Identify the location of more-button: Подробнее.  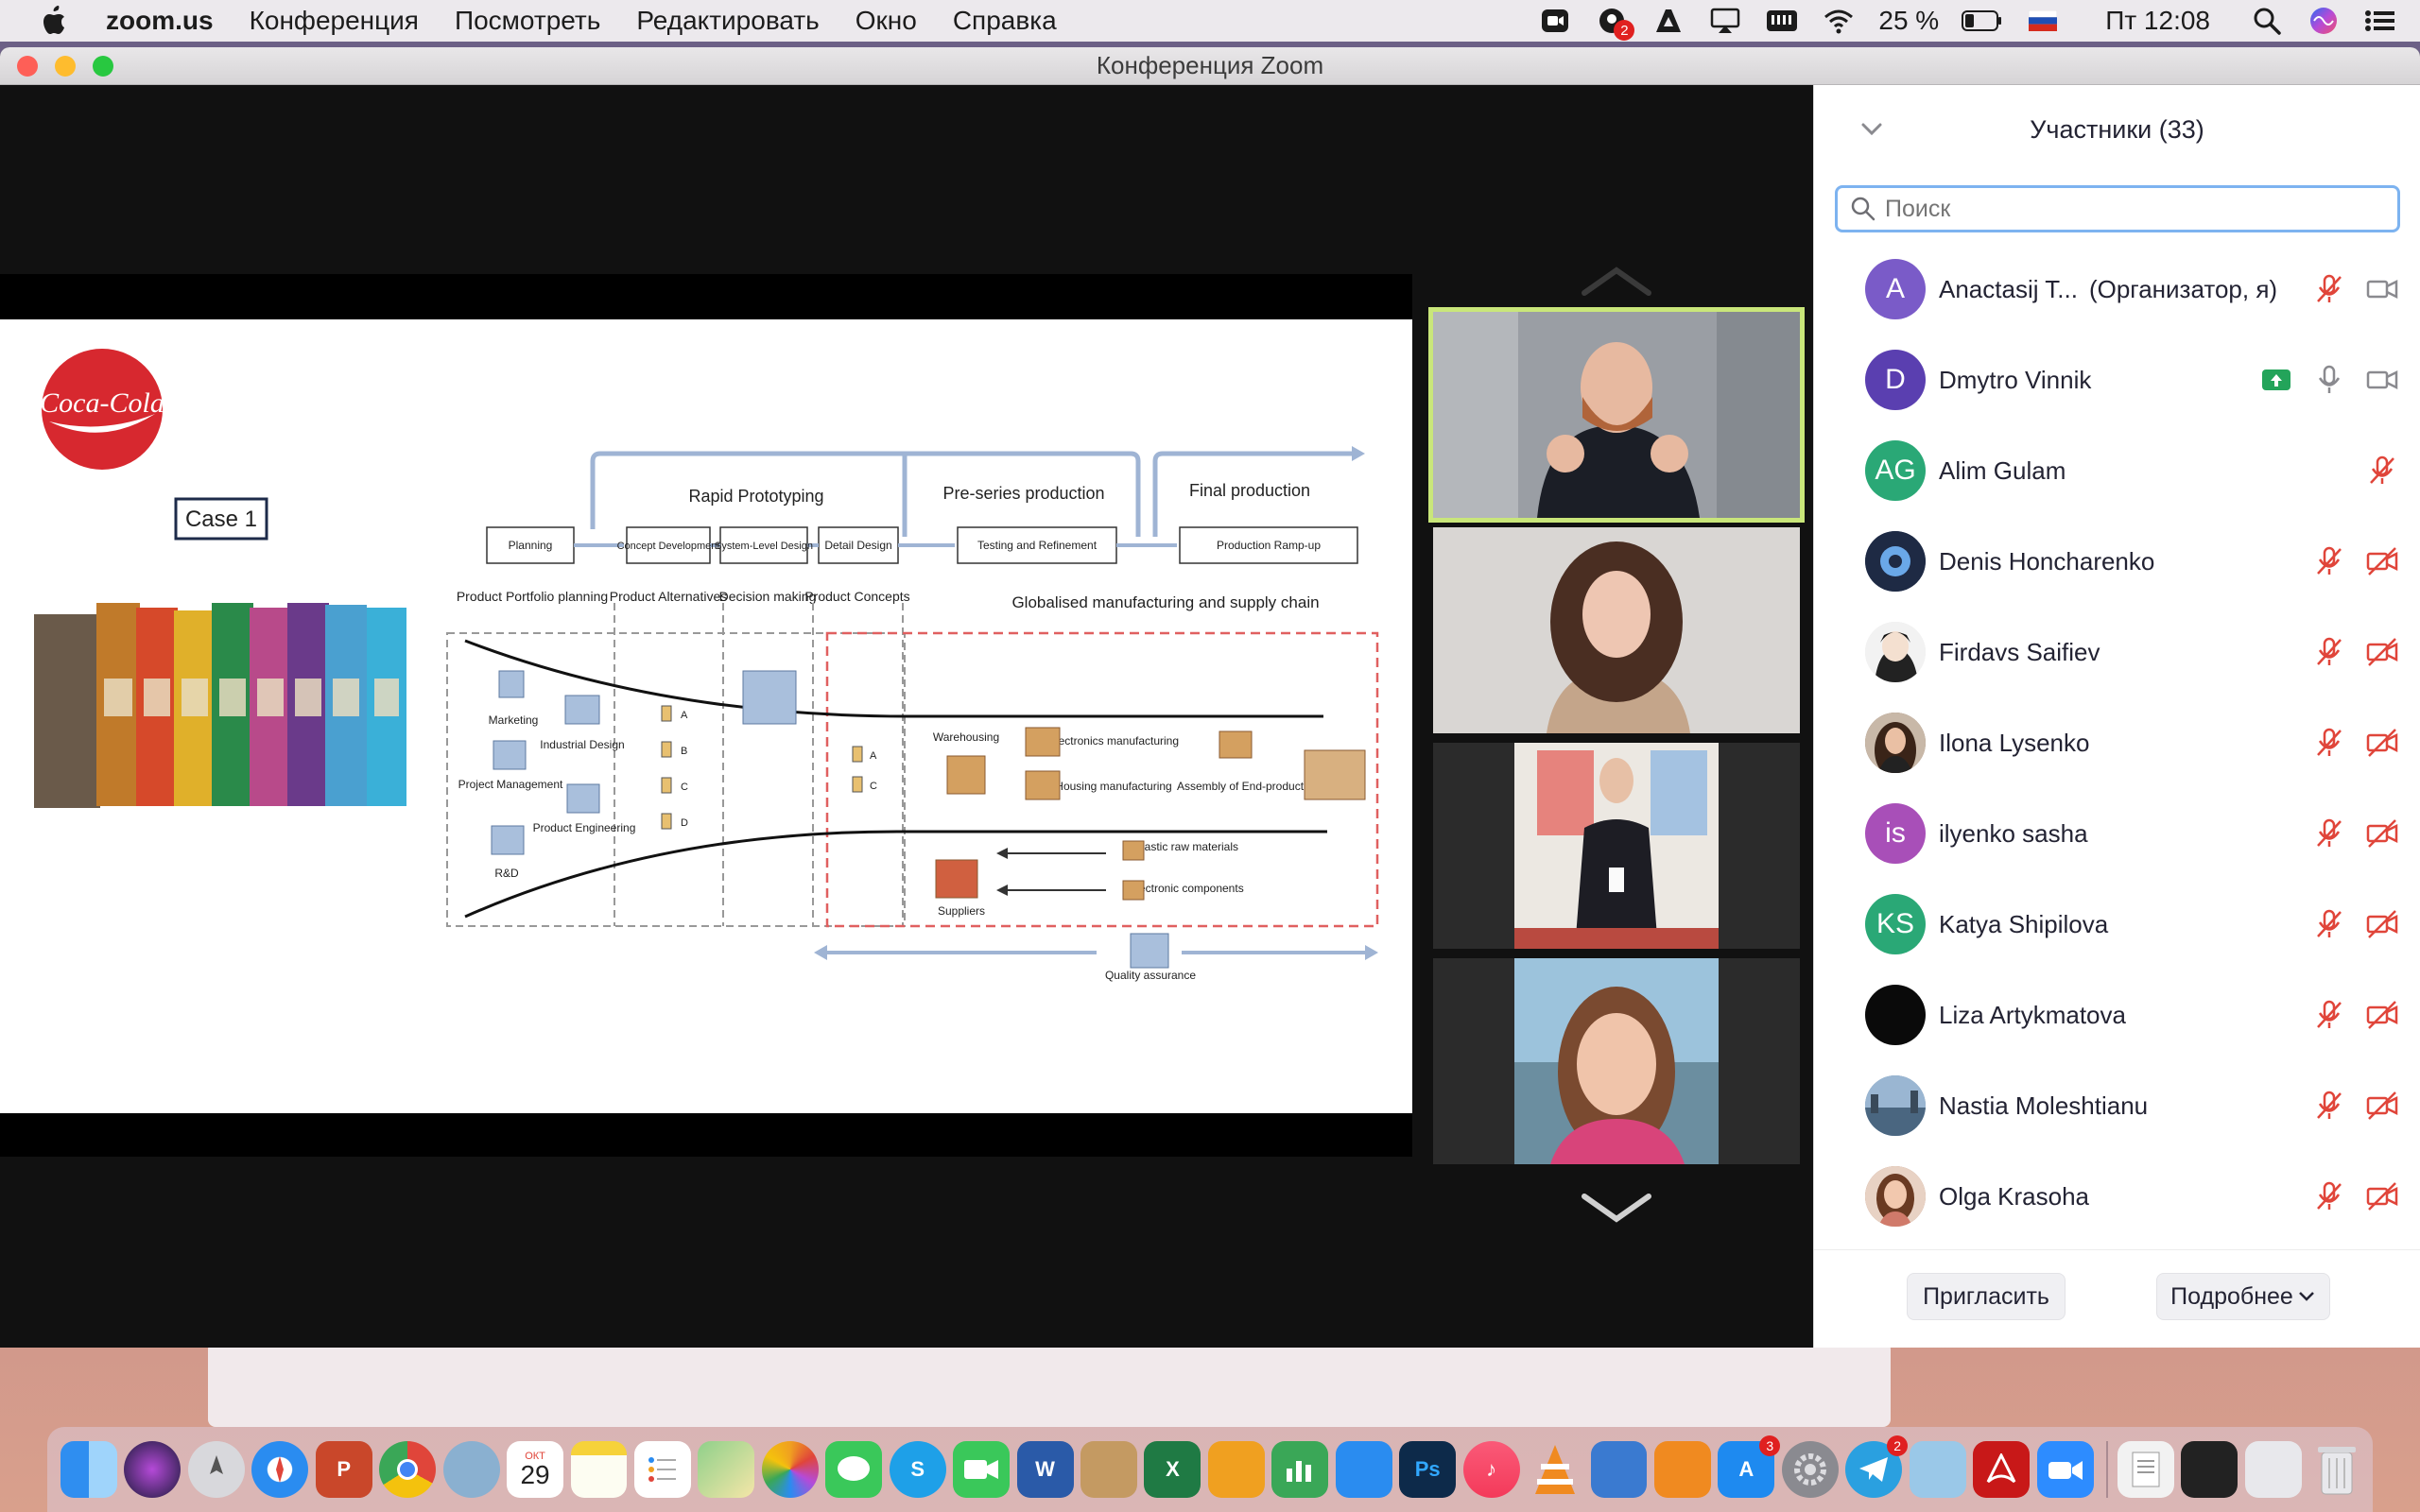
(2243, 1296).